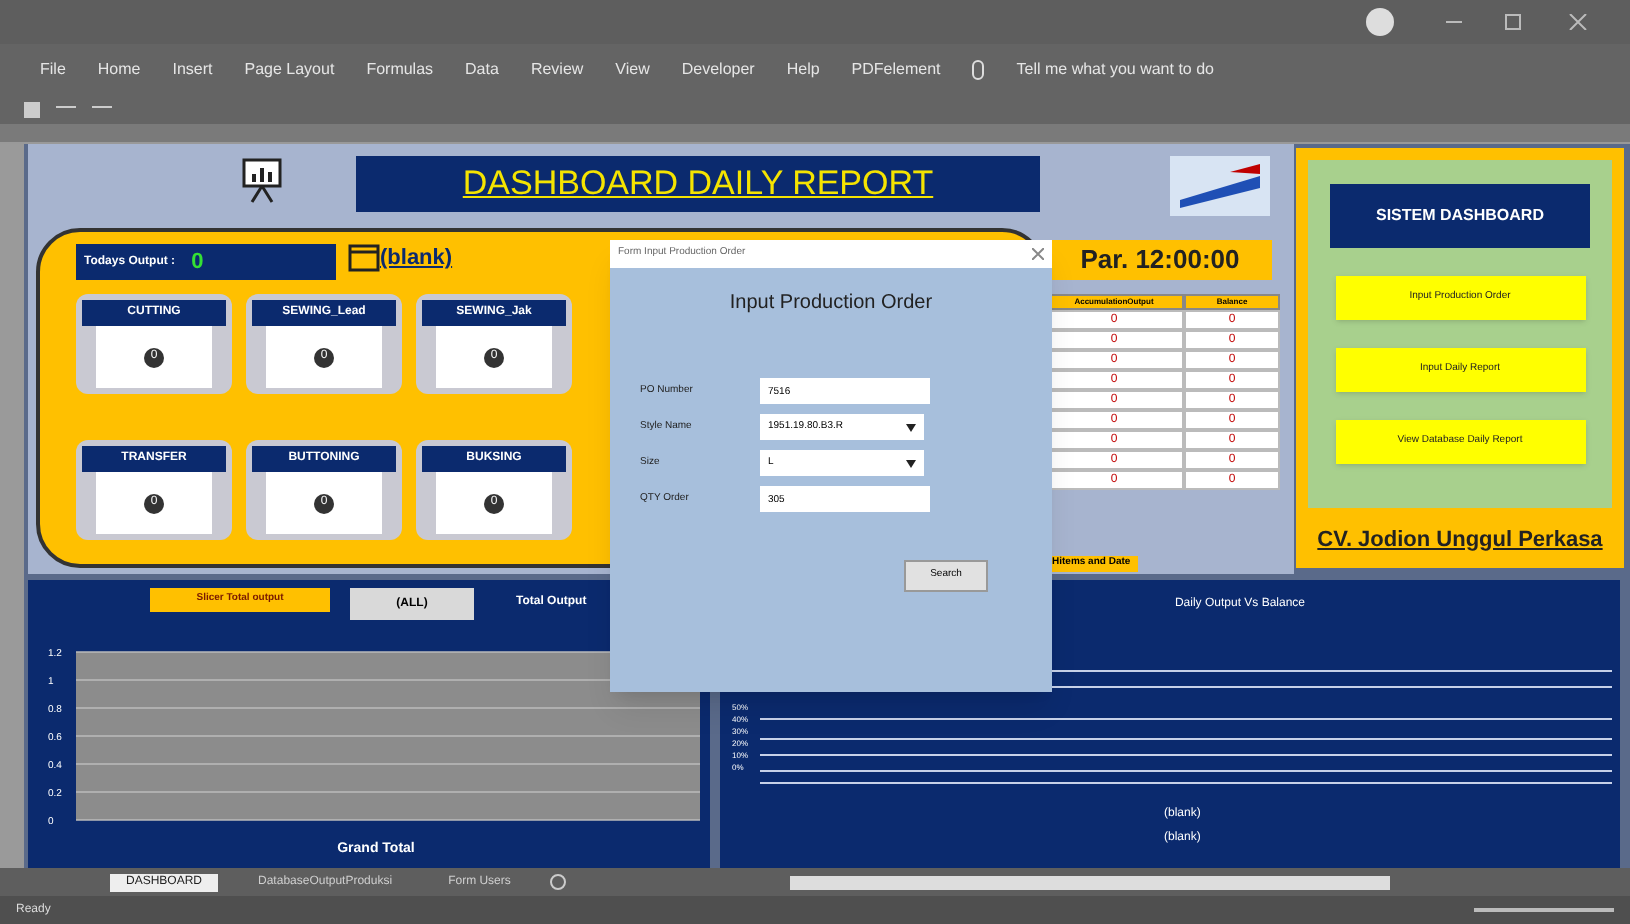 This screenshot has width=1630, height=924. What do you see at coordinates (1115, 70) in the screenshot?
I see `tell-me-field: Tell me what you want to do` at bounding box center [1115, 70].